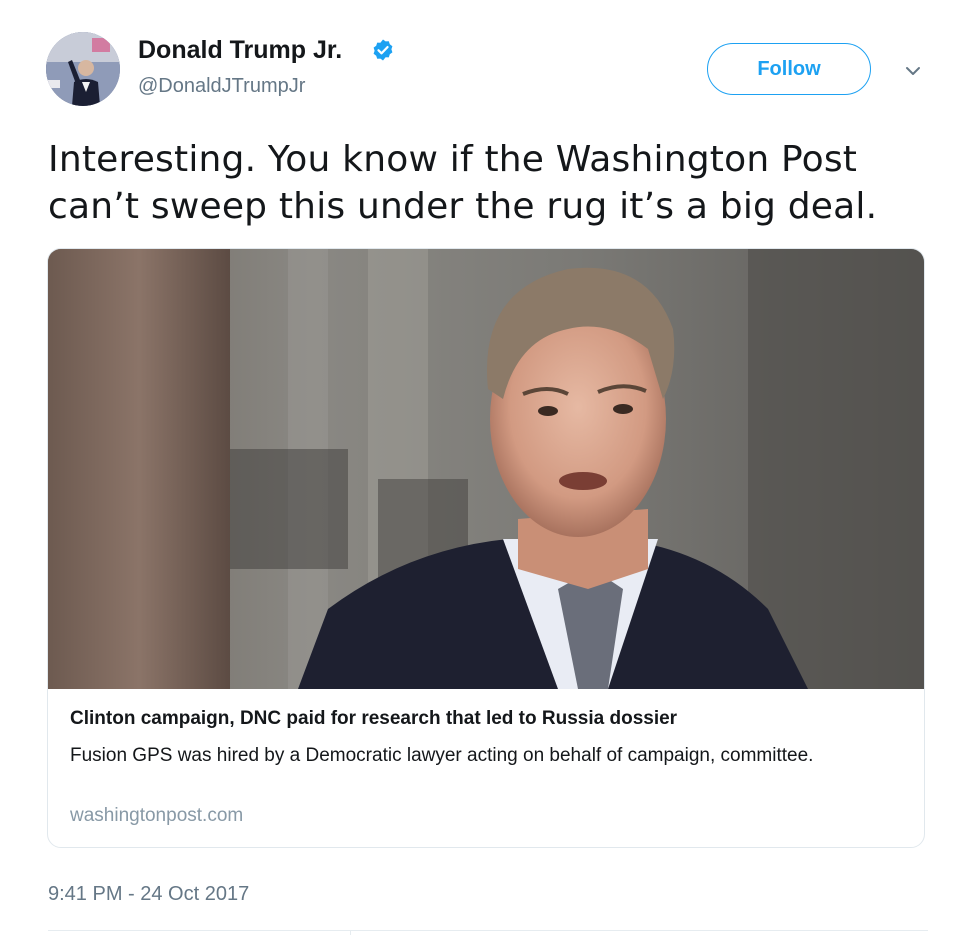  Describe the element at coordinates (221, 86) in the screenshot. I see `user-handle: @DonaldJTrumpJr` at that location.